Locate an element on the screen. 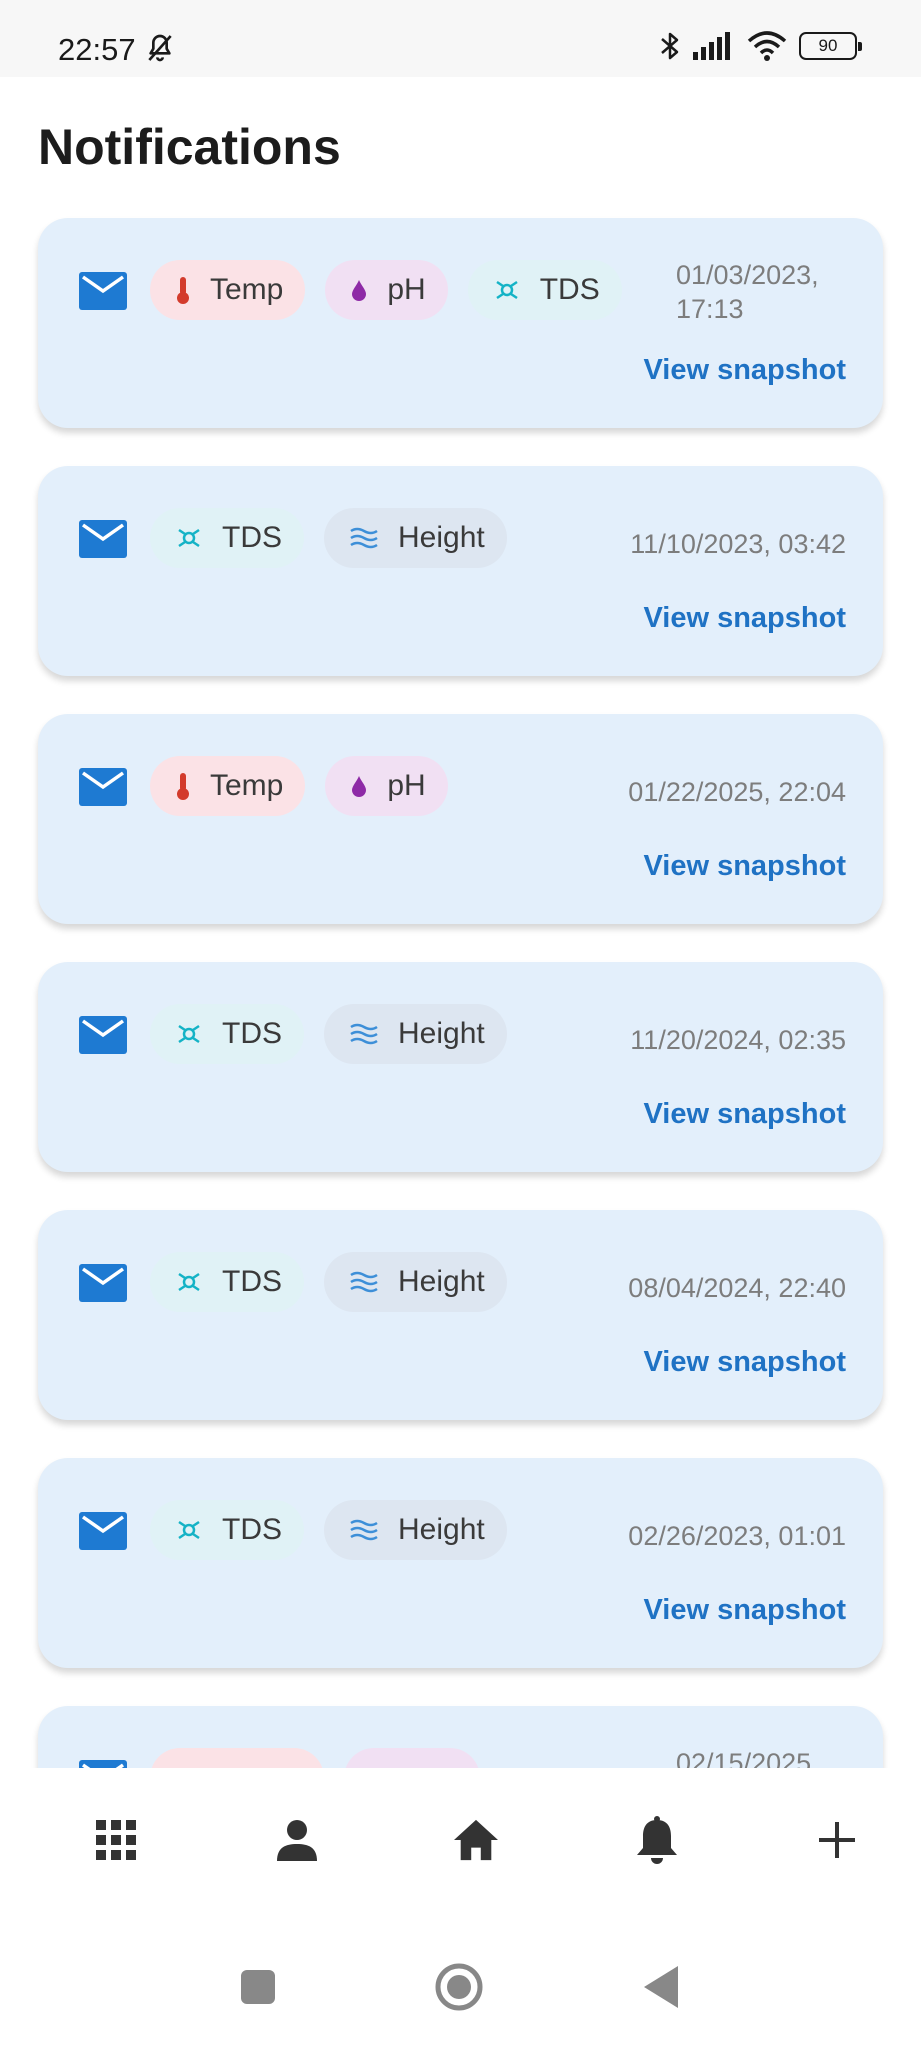  chip-temp is located at coordinates (237, 1758).